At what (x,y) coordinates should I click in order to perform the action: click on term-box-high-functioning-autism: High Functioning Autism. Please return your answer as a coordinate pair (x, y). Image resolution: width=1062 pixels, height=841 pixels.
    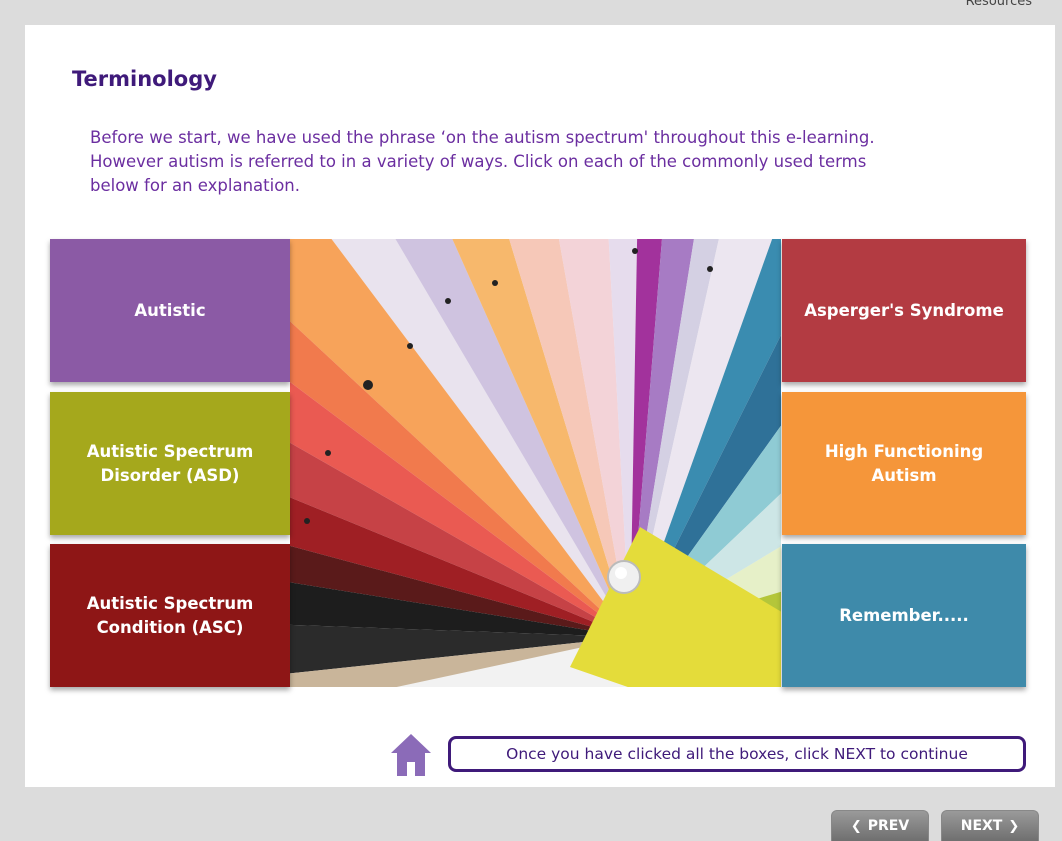
    Looking at the image, I should click on (904, 463).